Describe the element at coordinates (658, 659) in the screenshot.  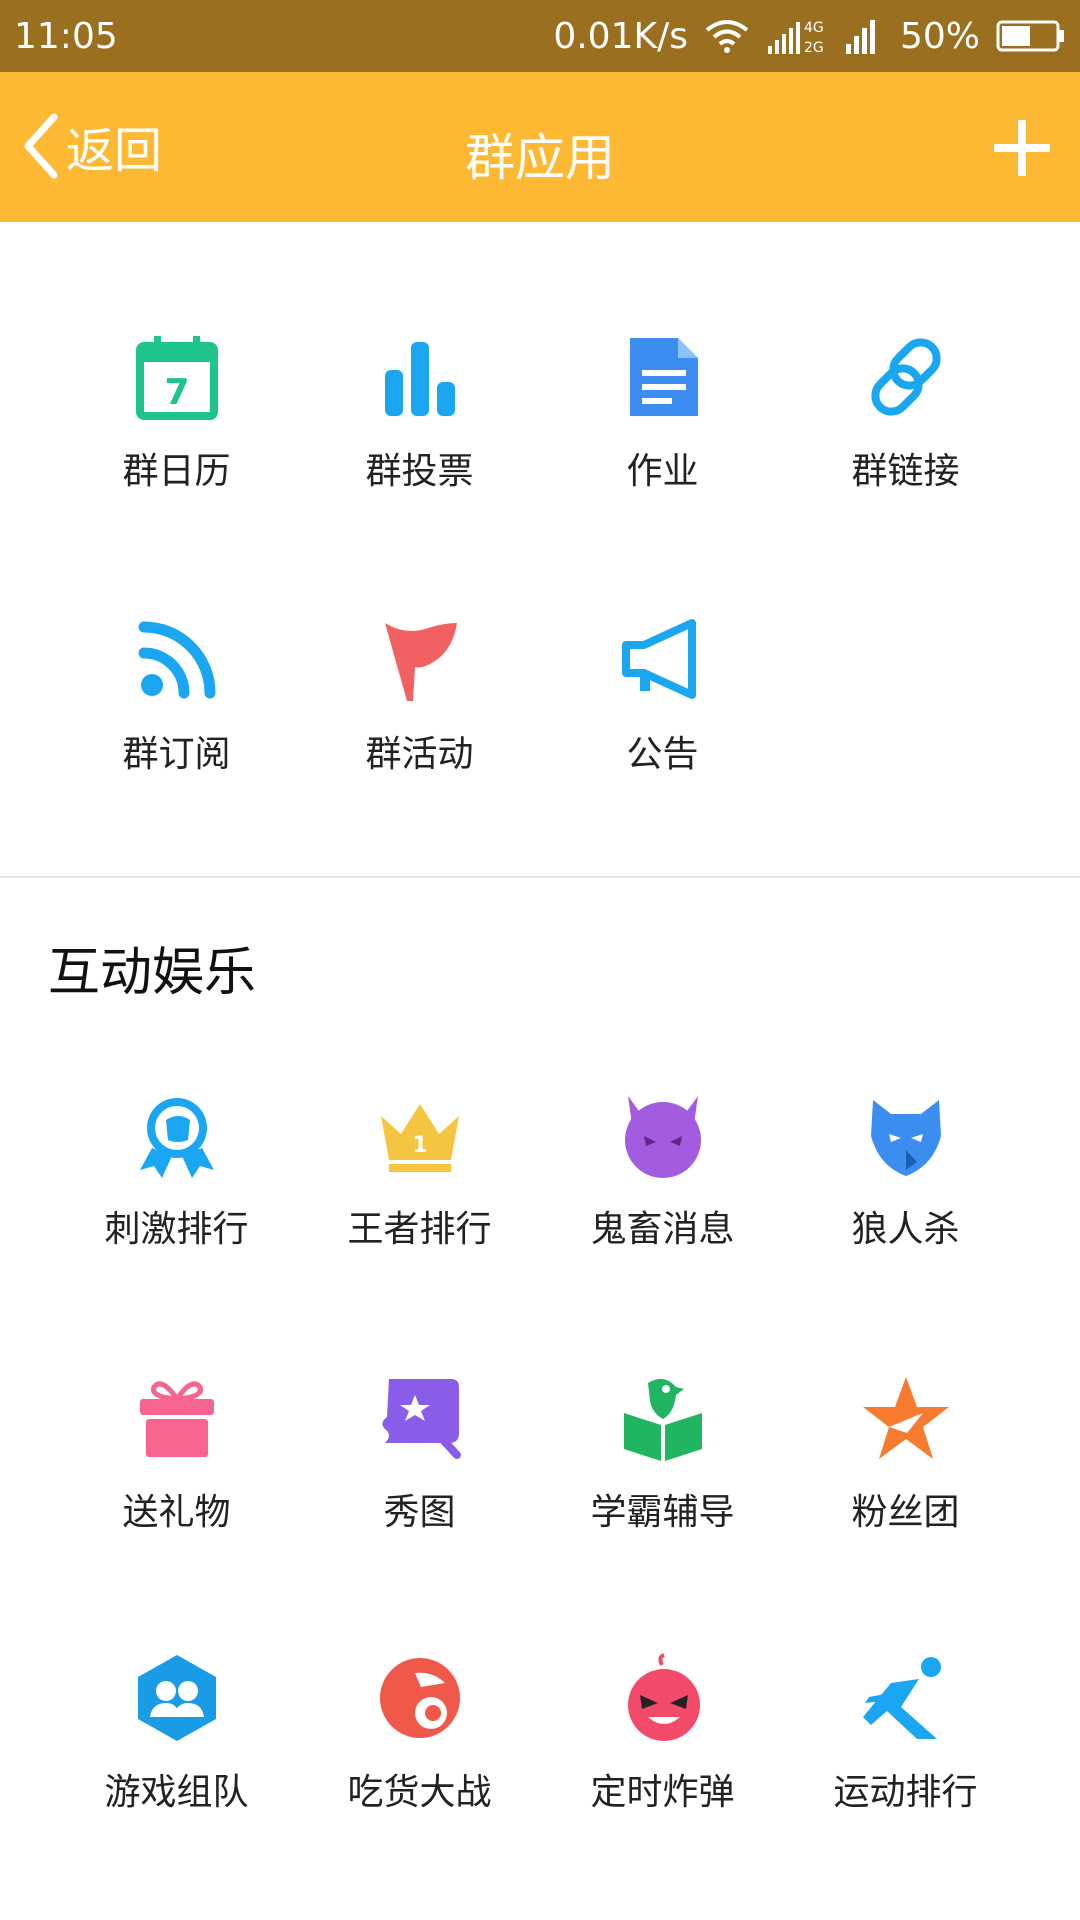
I see `megaphone-icon` at that location.